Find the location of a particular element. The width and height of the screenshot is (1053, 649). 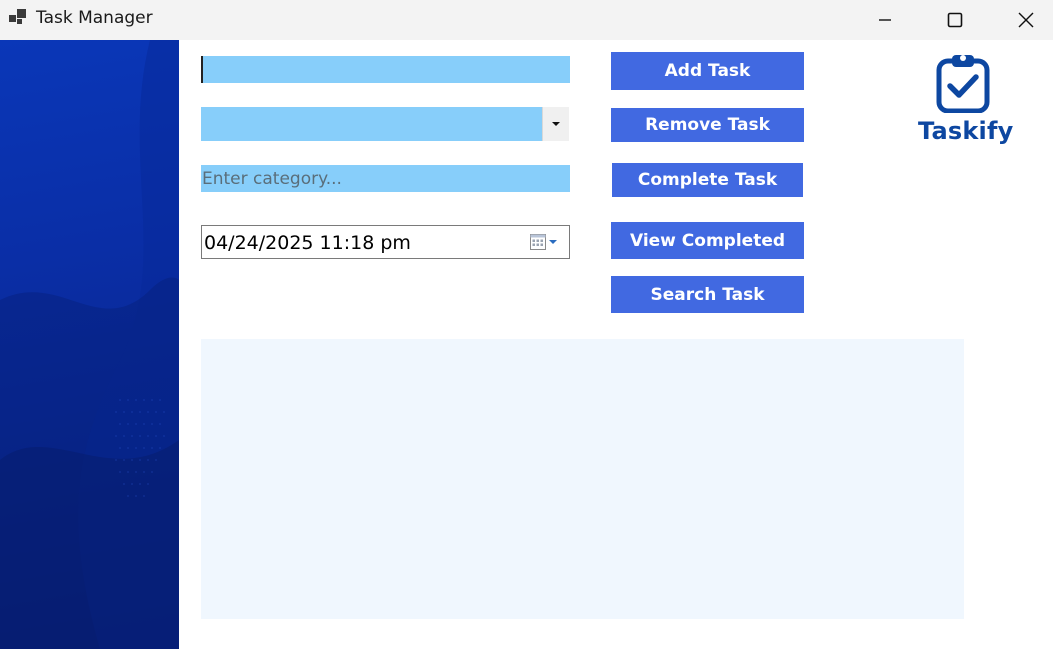

minimize-button is located at coordinates (885, 20).